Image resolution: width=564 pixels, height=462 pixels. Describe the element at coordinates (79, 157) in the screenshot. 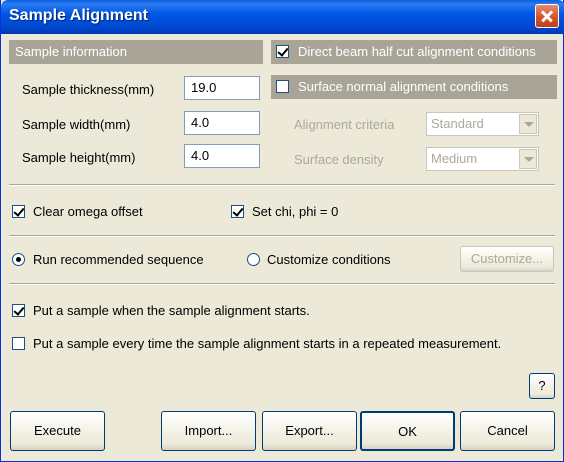

I see `sample-height-label: Sample height(mm)` at that location.